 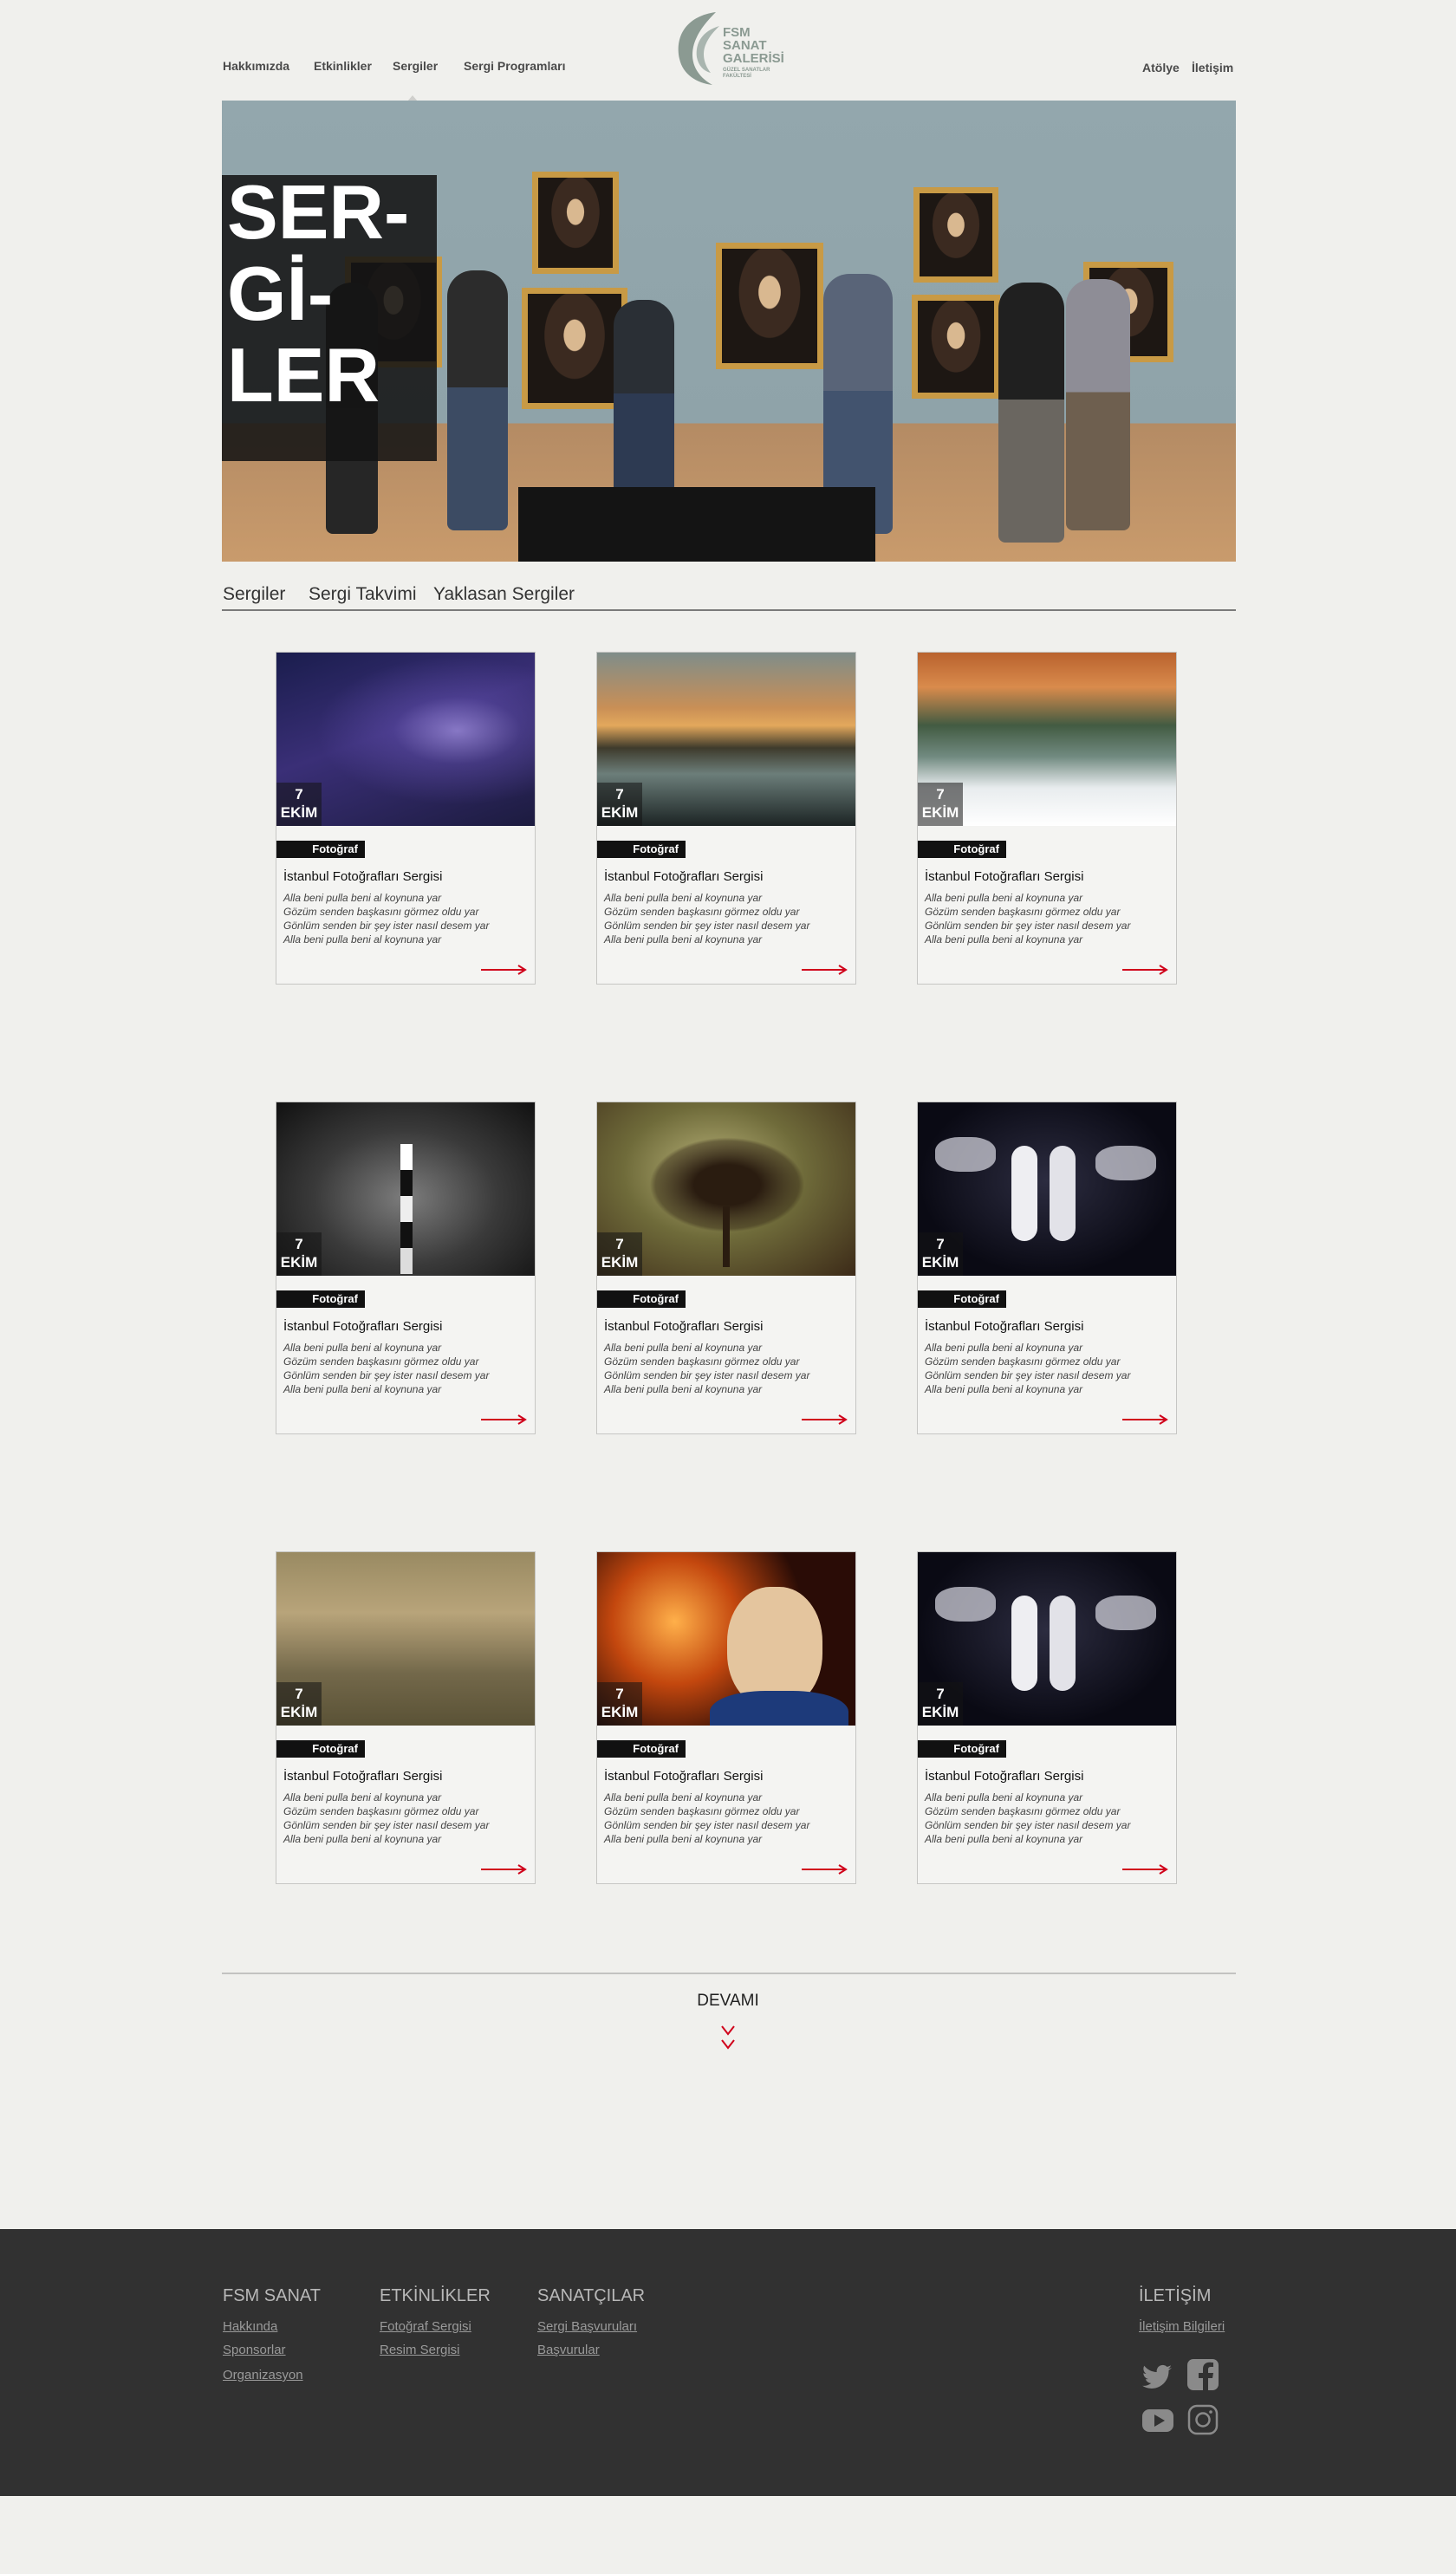 What do you see at coordinates (728, 2001) in the screenshot?
I see `more-button: DEVAMI` at bounding box center [728, 2001].